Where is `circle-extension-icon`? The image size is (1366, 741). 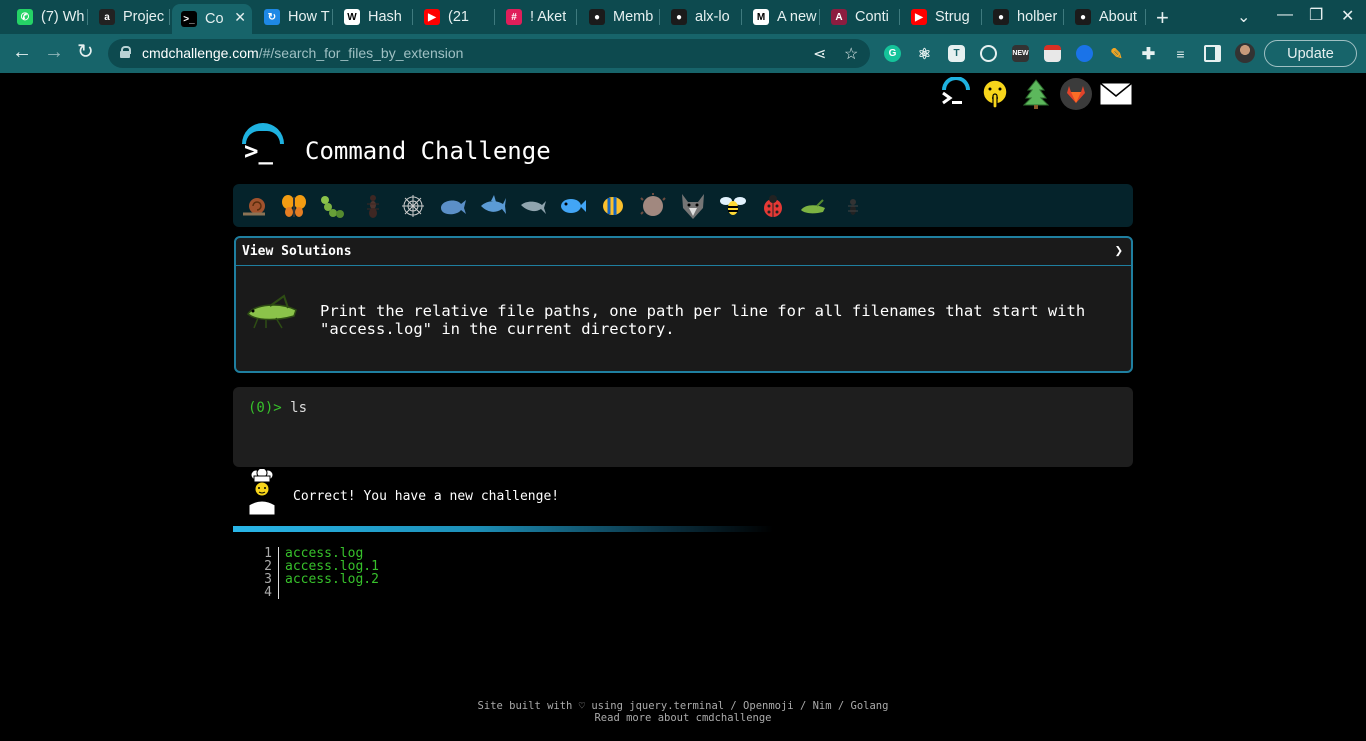
circle-extension-icon is located at coordinates (988, 53).